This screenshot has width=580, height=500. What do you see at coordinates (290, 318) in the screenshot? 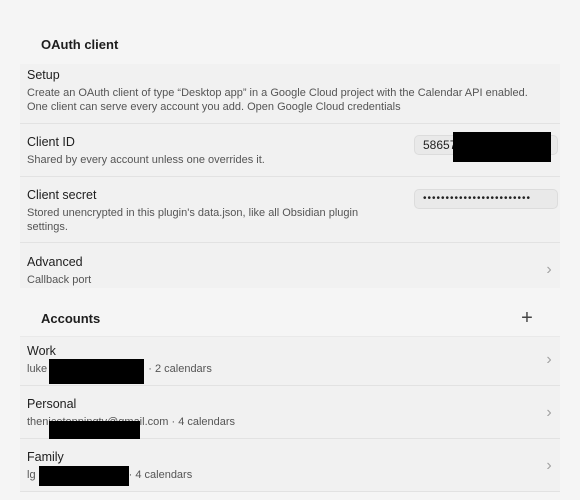
I see `accounts-section-header: Accounts +` at bounding box center [290, 318].